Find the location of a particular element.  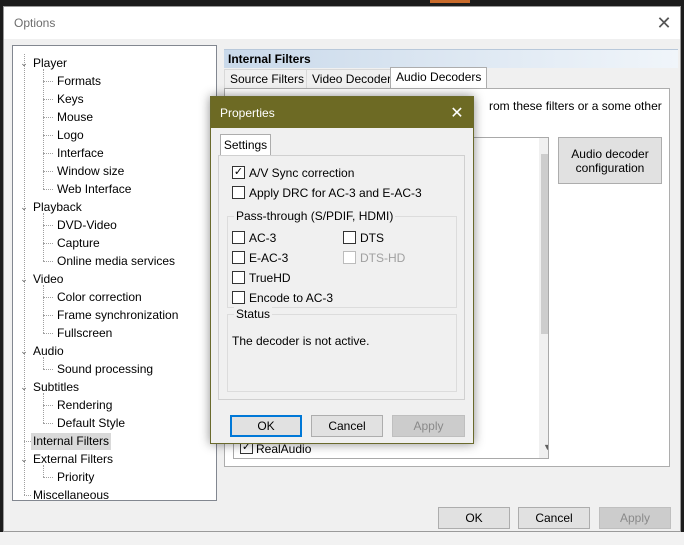

page-title: Internal Filters is located at coordinates (269, 59).